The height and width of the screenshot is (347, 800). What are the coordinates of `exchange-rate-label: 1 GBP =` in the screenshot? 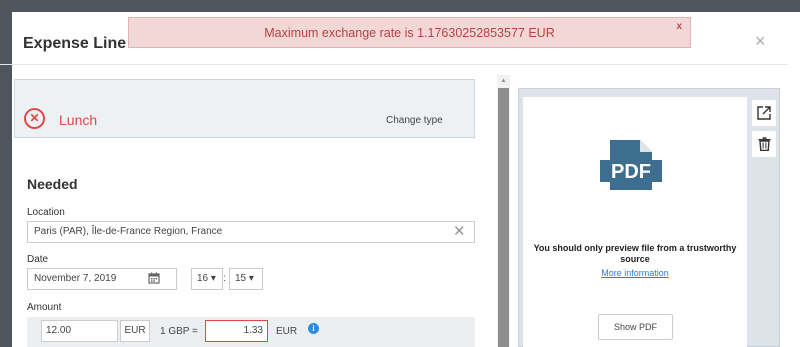 It's located at (179, 331).